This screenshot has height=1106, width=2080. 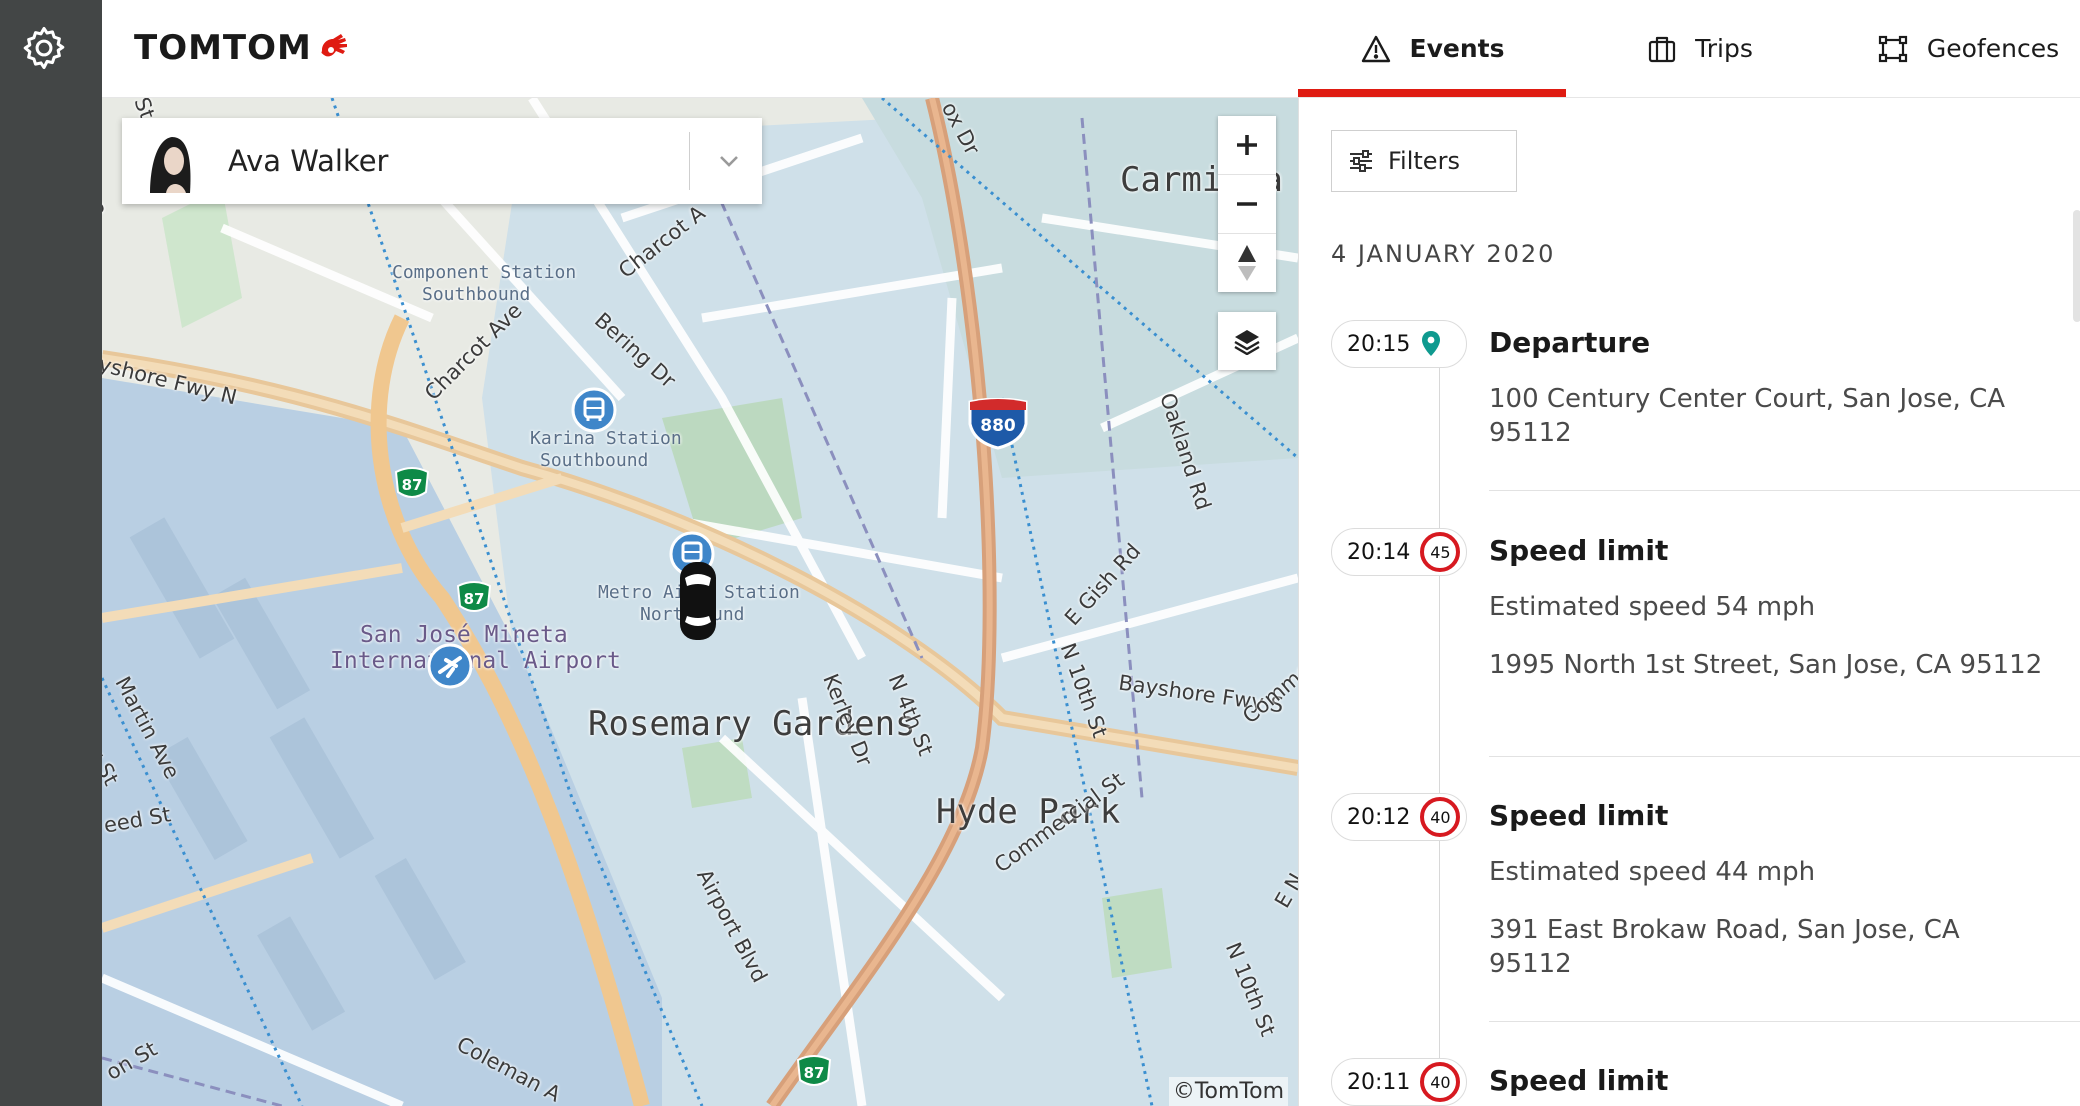 I want to click on briefcase-icon, so click(x=1662, y=49).